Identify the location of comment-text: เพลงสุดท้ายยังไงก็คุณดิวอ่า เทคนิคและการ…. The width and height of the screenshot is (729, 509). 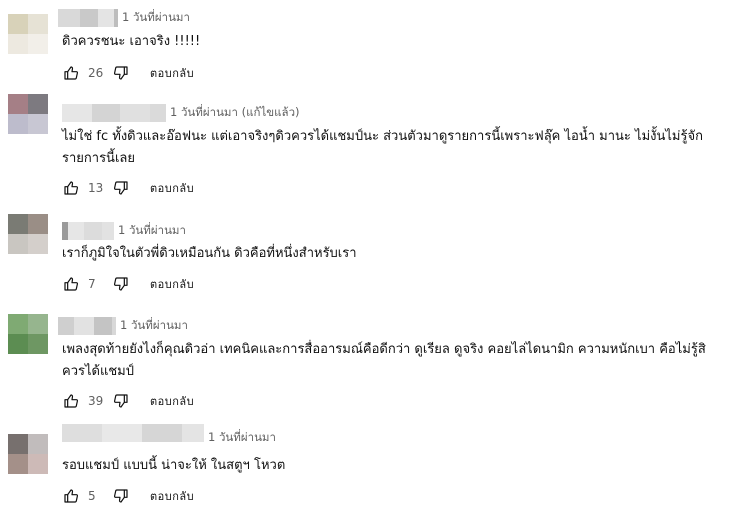
(384, 360).